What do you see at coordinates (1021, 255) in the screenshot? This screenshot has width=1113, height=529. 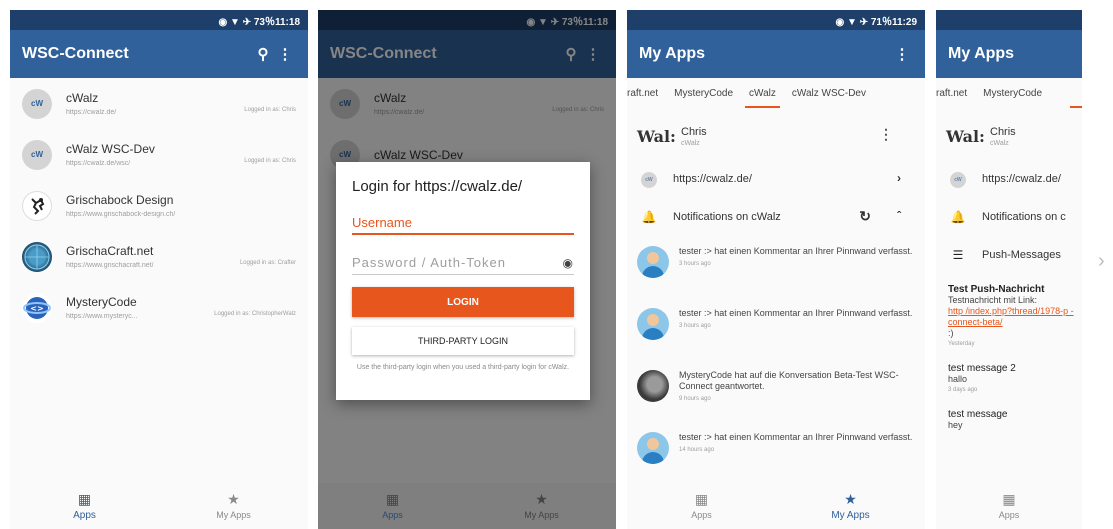 I see `push-messages-label: Push-Messages` at bounding box center [1021, 255].